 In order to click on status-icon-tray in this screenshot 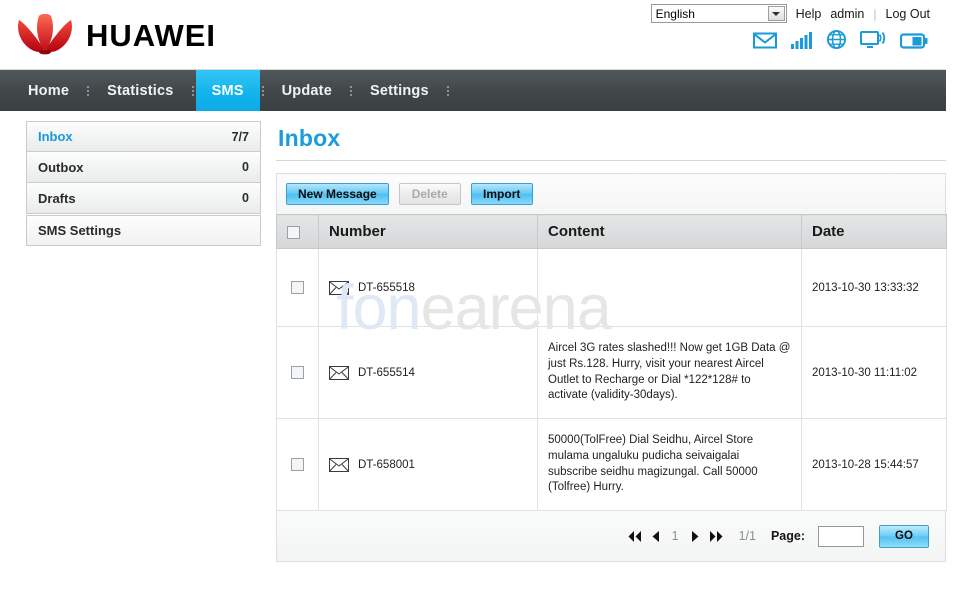, I will do `click(840, 39)`.